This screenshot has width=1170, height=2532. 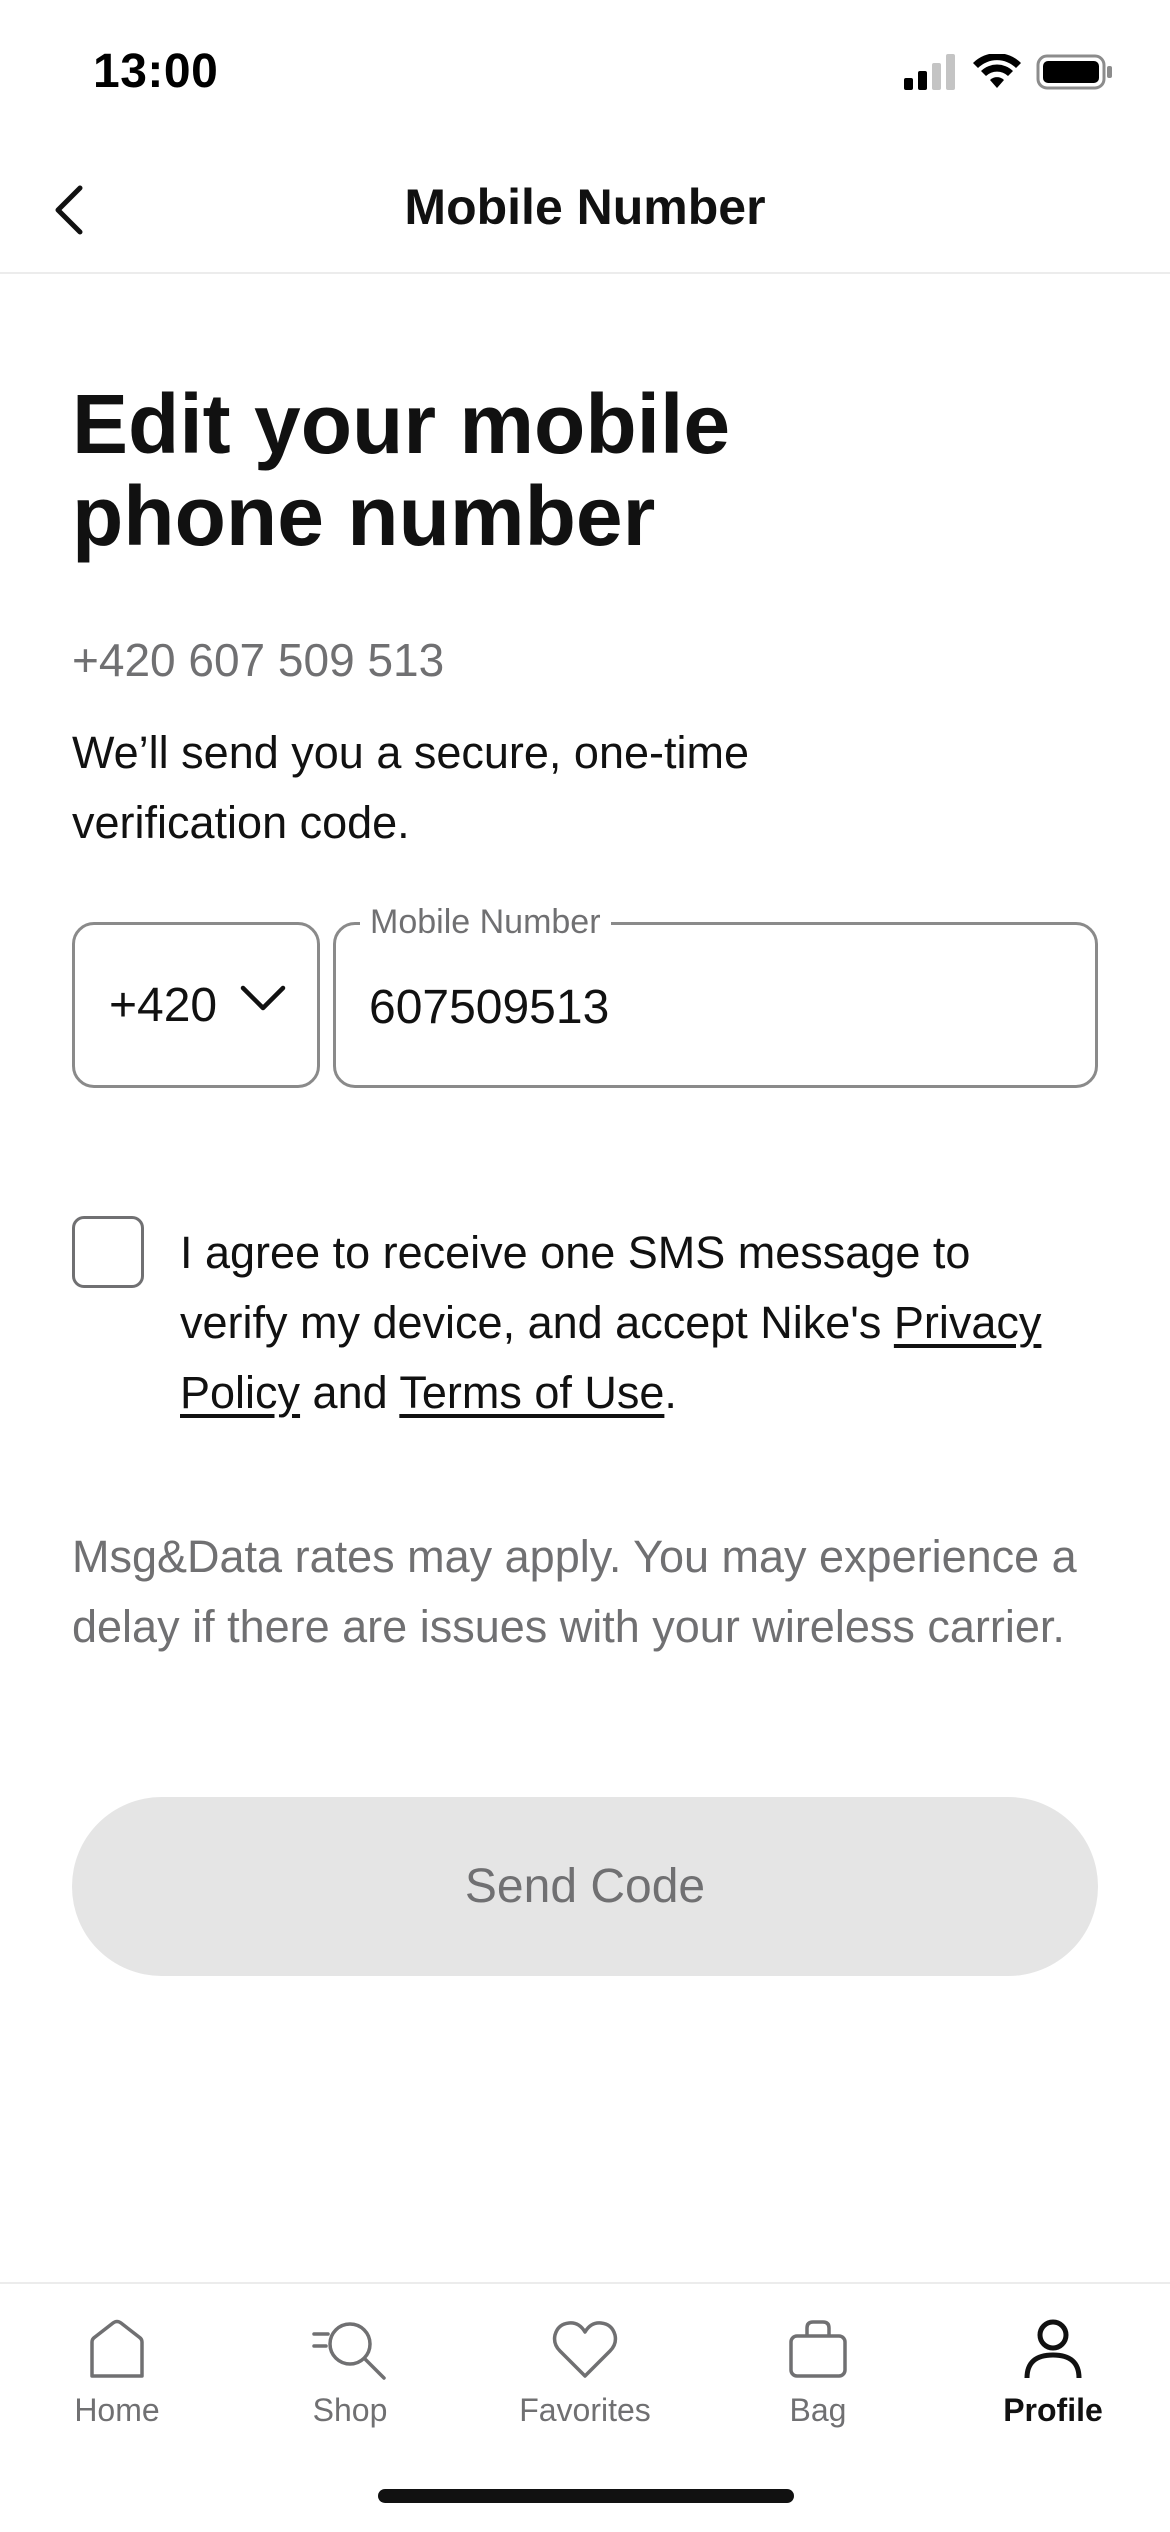 I want to click on current-phone-number: +420 607 509 513, so click(x=258, y=660).